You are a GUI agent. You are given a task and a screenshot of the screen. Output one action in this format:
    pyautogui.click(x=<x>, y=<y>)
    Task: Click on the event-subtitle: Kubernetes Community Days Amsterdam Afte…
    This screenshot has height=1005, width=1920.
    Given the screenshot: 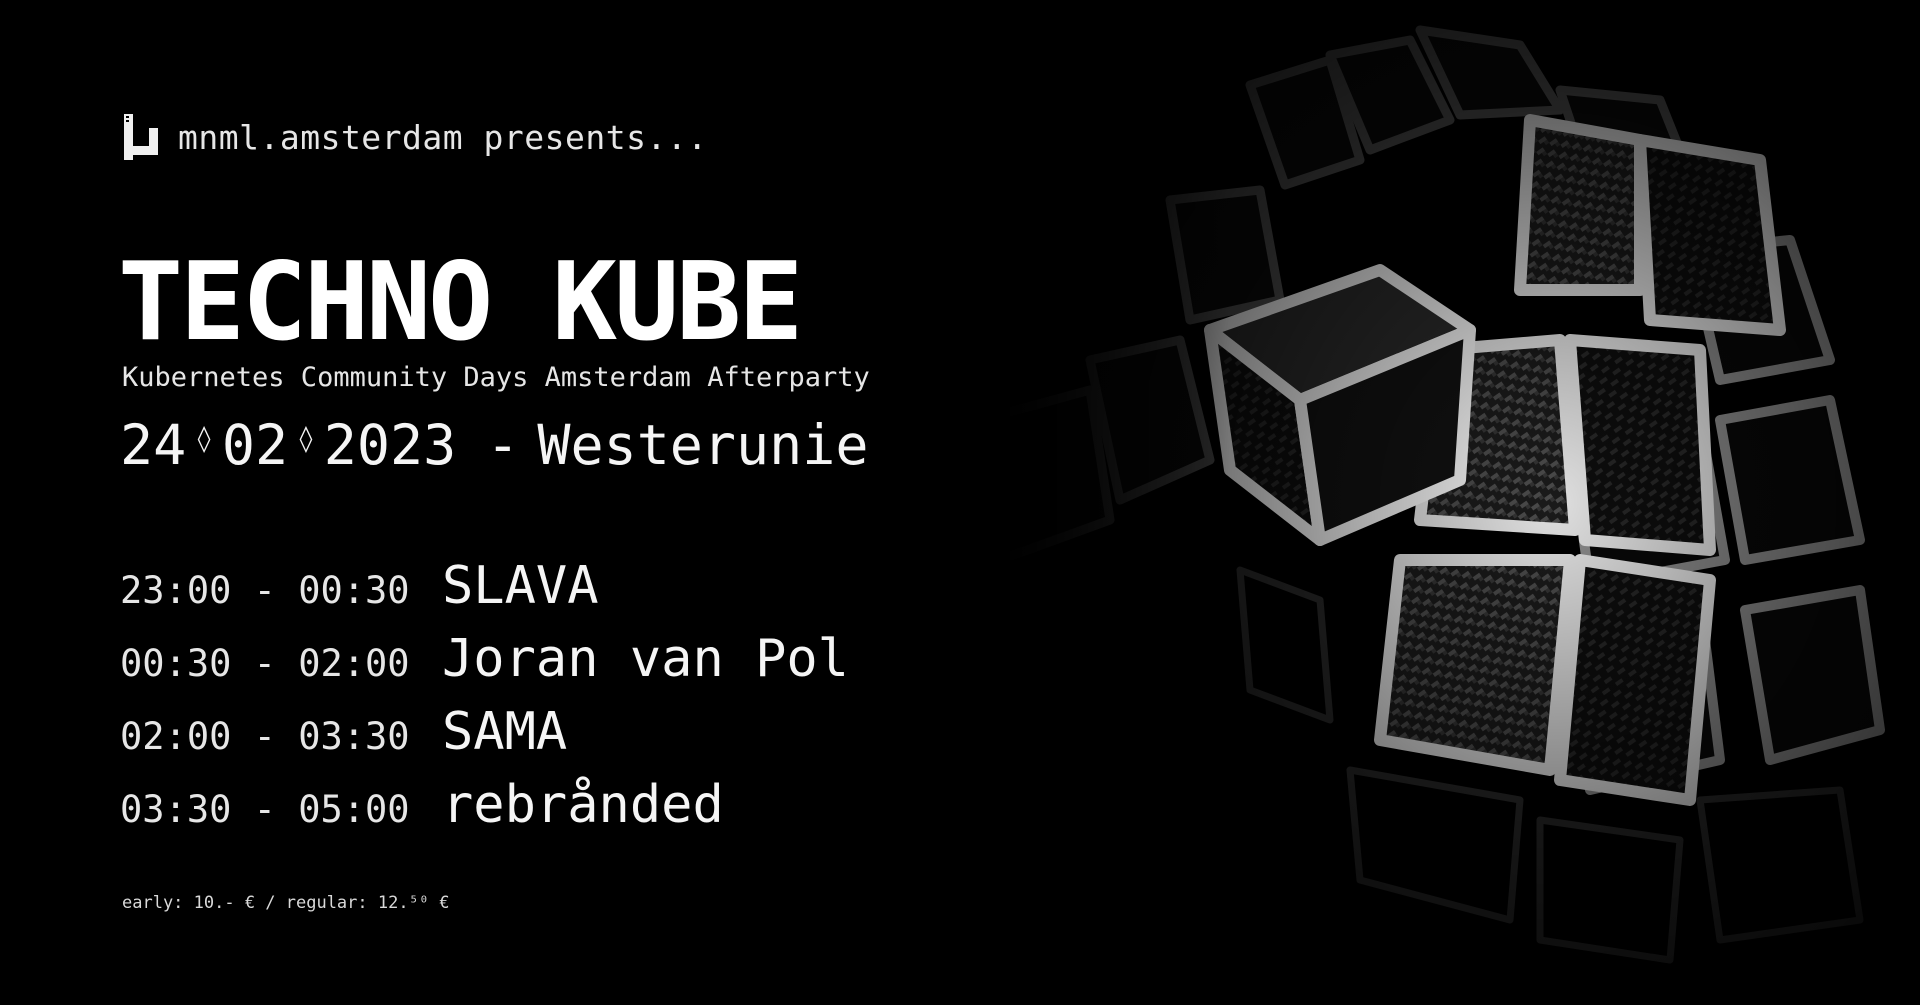 What is the action you would take?
    pyautogui.click(x=496, y=377)
    